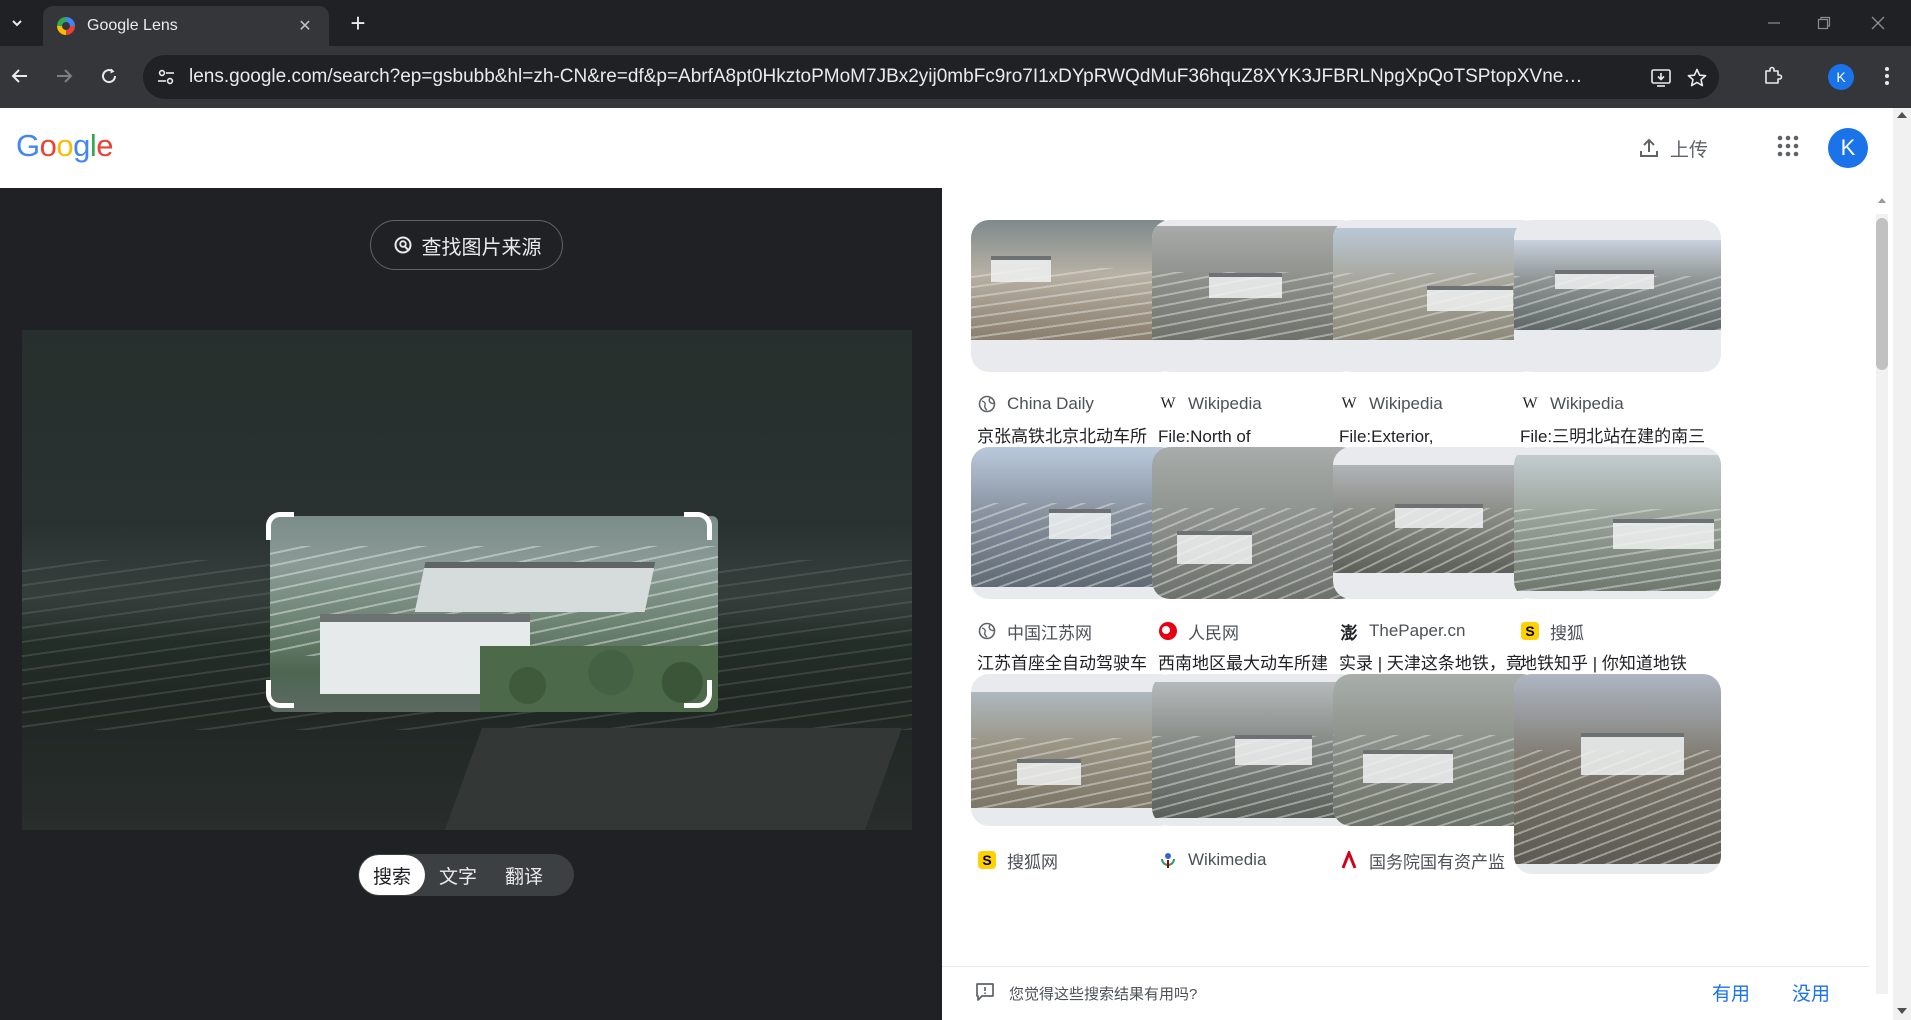  I want to click on result-source: S 搜狐, so click(1552, 631).